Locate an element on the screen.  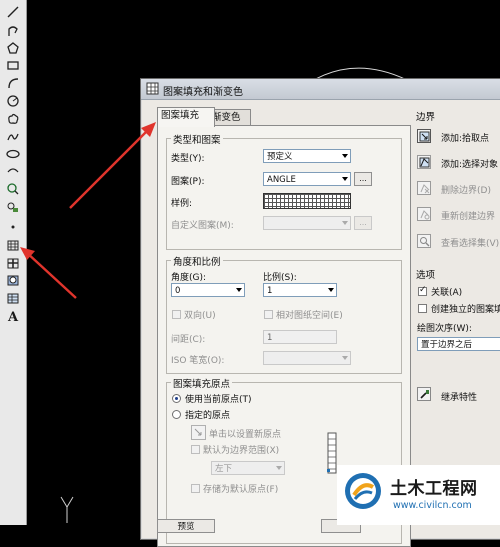
pattern-label: 图案(P): is located at coordinates (188, 182).